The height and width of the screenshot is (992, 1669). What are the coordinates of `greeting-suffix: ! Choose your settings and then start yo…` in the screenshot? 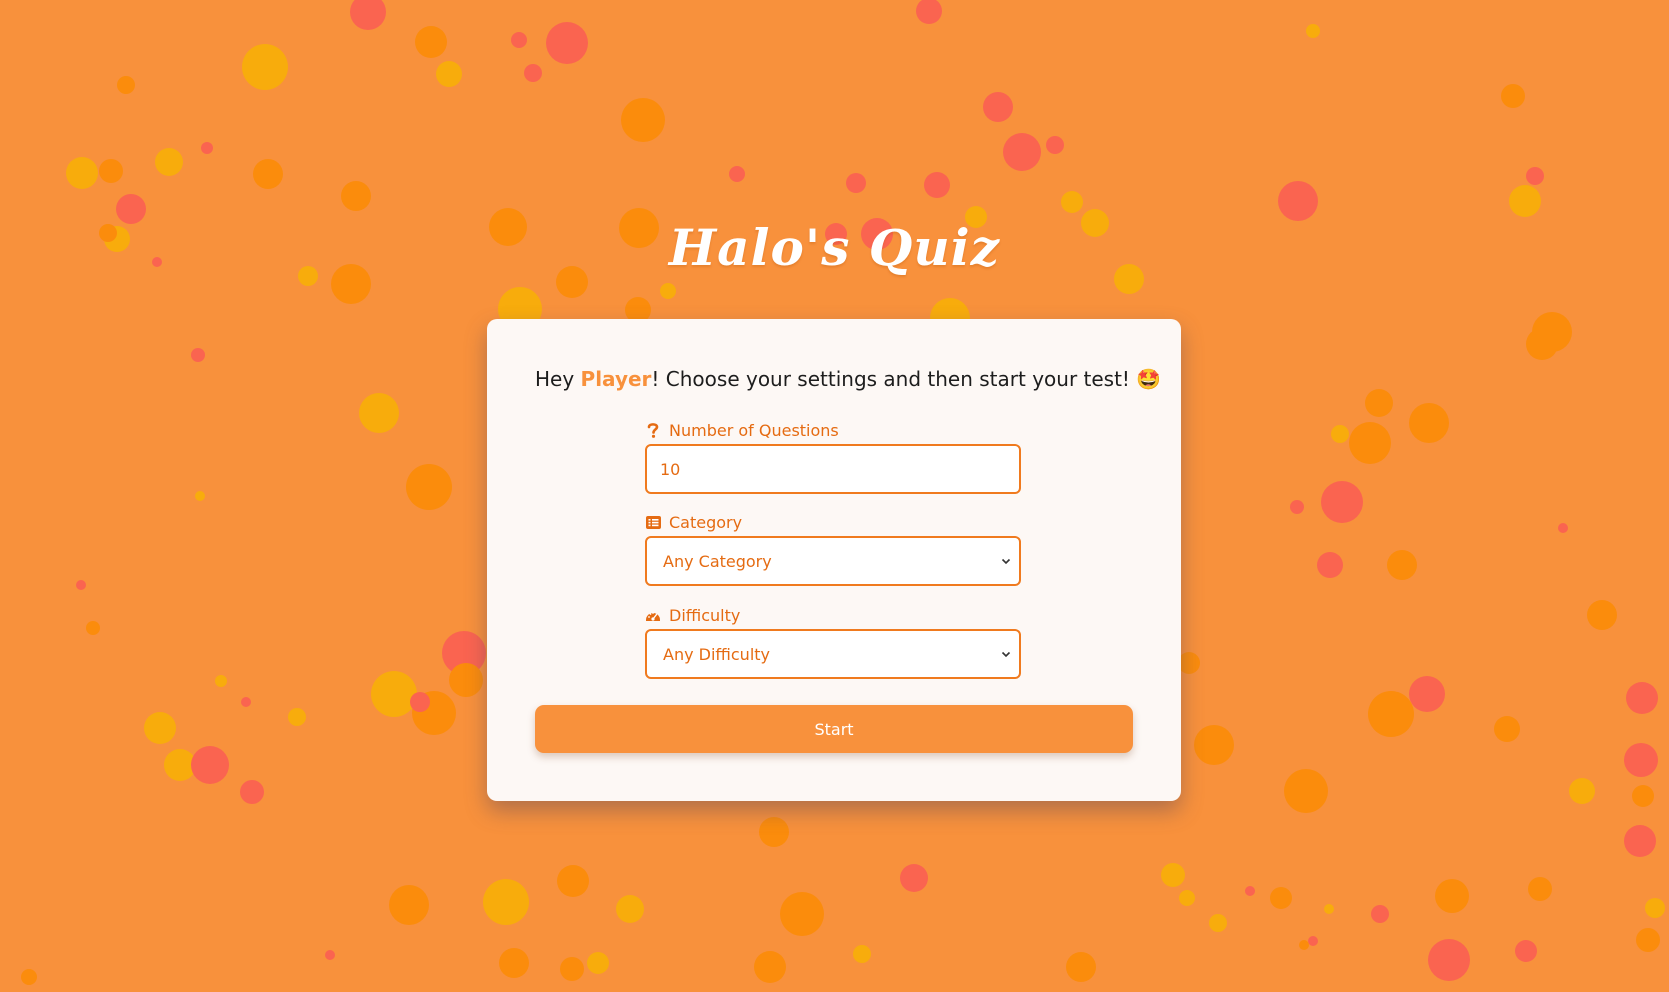 It's located at (906, 379).